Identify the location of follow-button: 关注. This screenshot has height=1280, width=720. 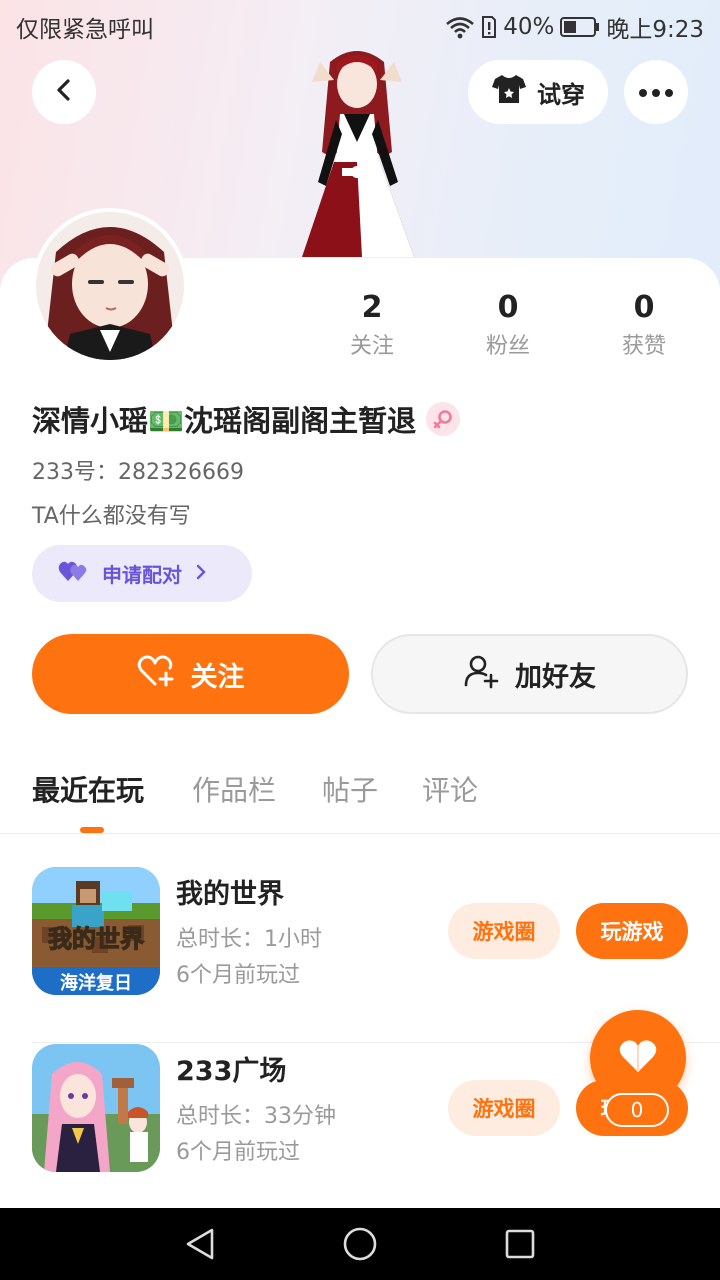
(190, 674).